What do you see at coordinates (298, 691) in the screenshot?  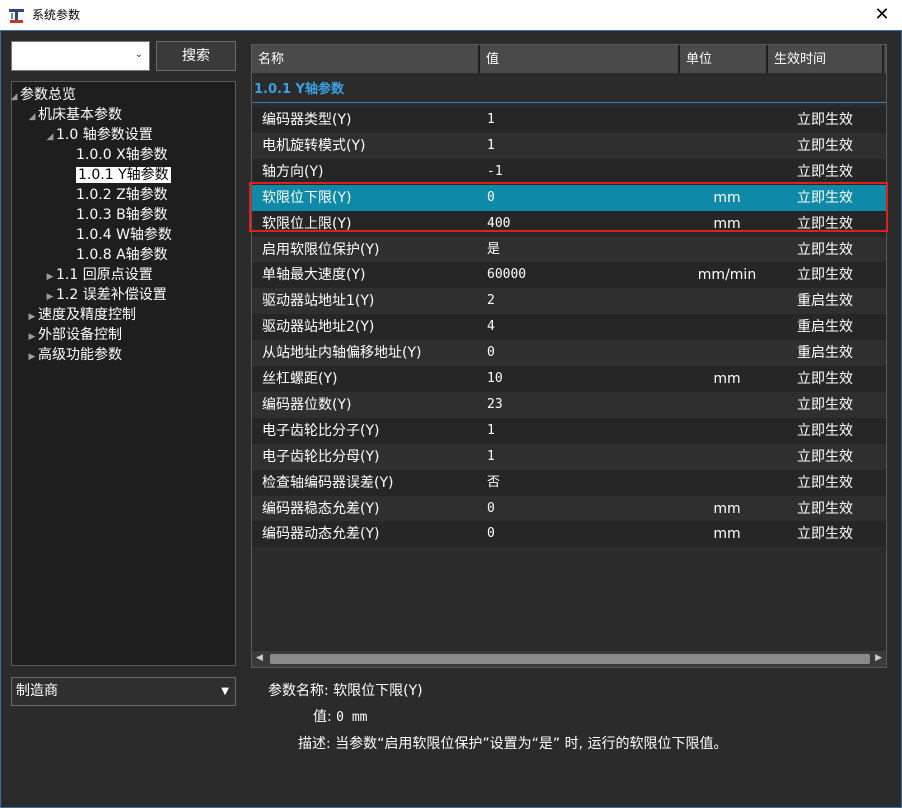 I see `detail-name-label: 参数名称:` at bounding box center [298, 691].